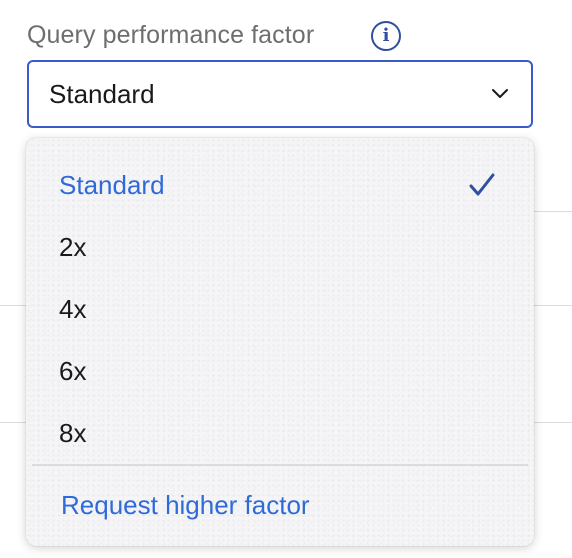 The height and width of the screenshot is (558, 572). I want to click on performance-factor-select: Standard, so click(280, 94).